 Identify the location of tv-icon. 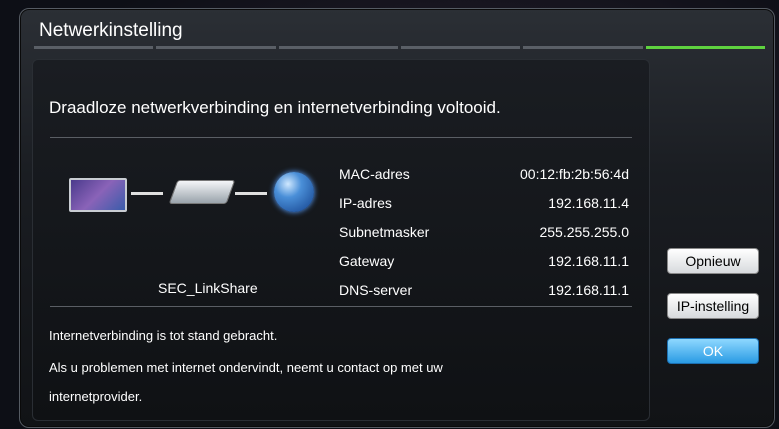
(98, 195).